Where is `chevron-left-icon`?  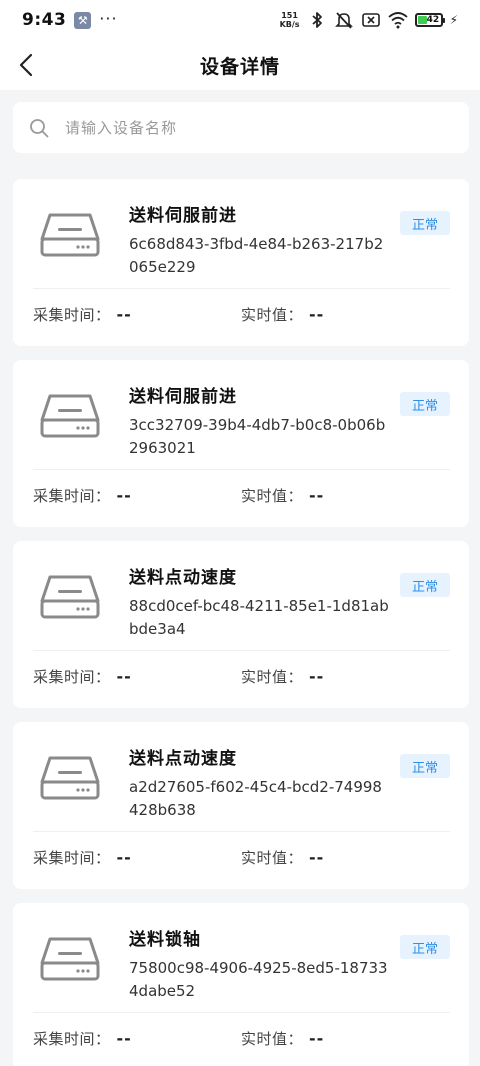 chevron-left-icon is located at coordinates (26, 65).